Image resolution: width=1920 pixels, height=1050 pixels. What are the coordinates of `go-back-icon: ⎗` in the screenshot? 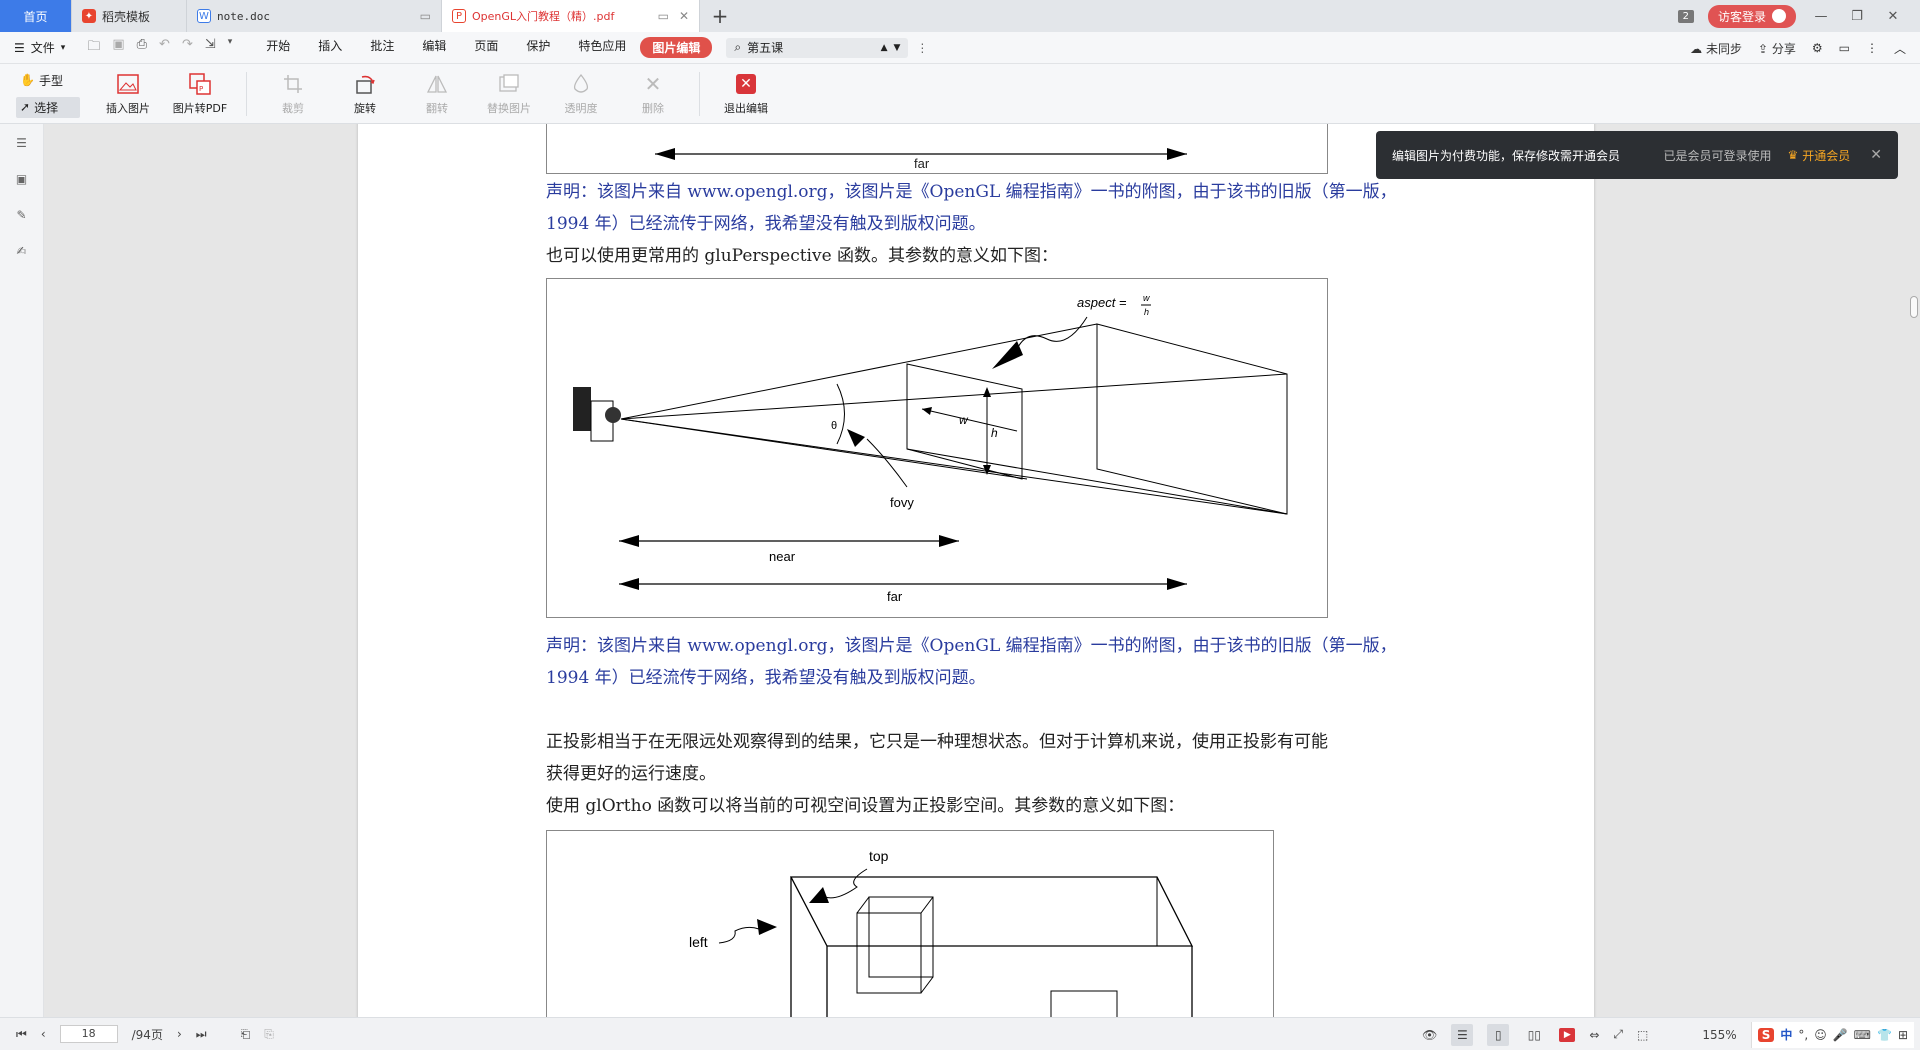 It's located at (246, 1034).